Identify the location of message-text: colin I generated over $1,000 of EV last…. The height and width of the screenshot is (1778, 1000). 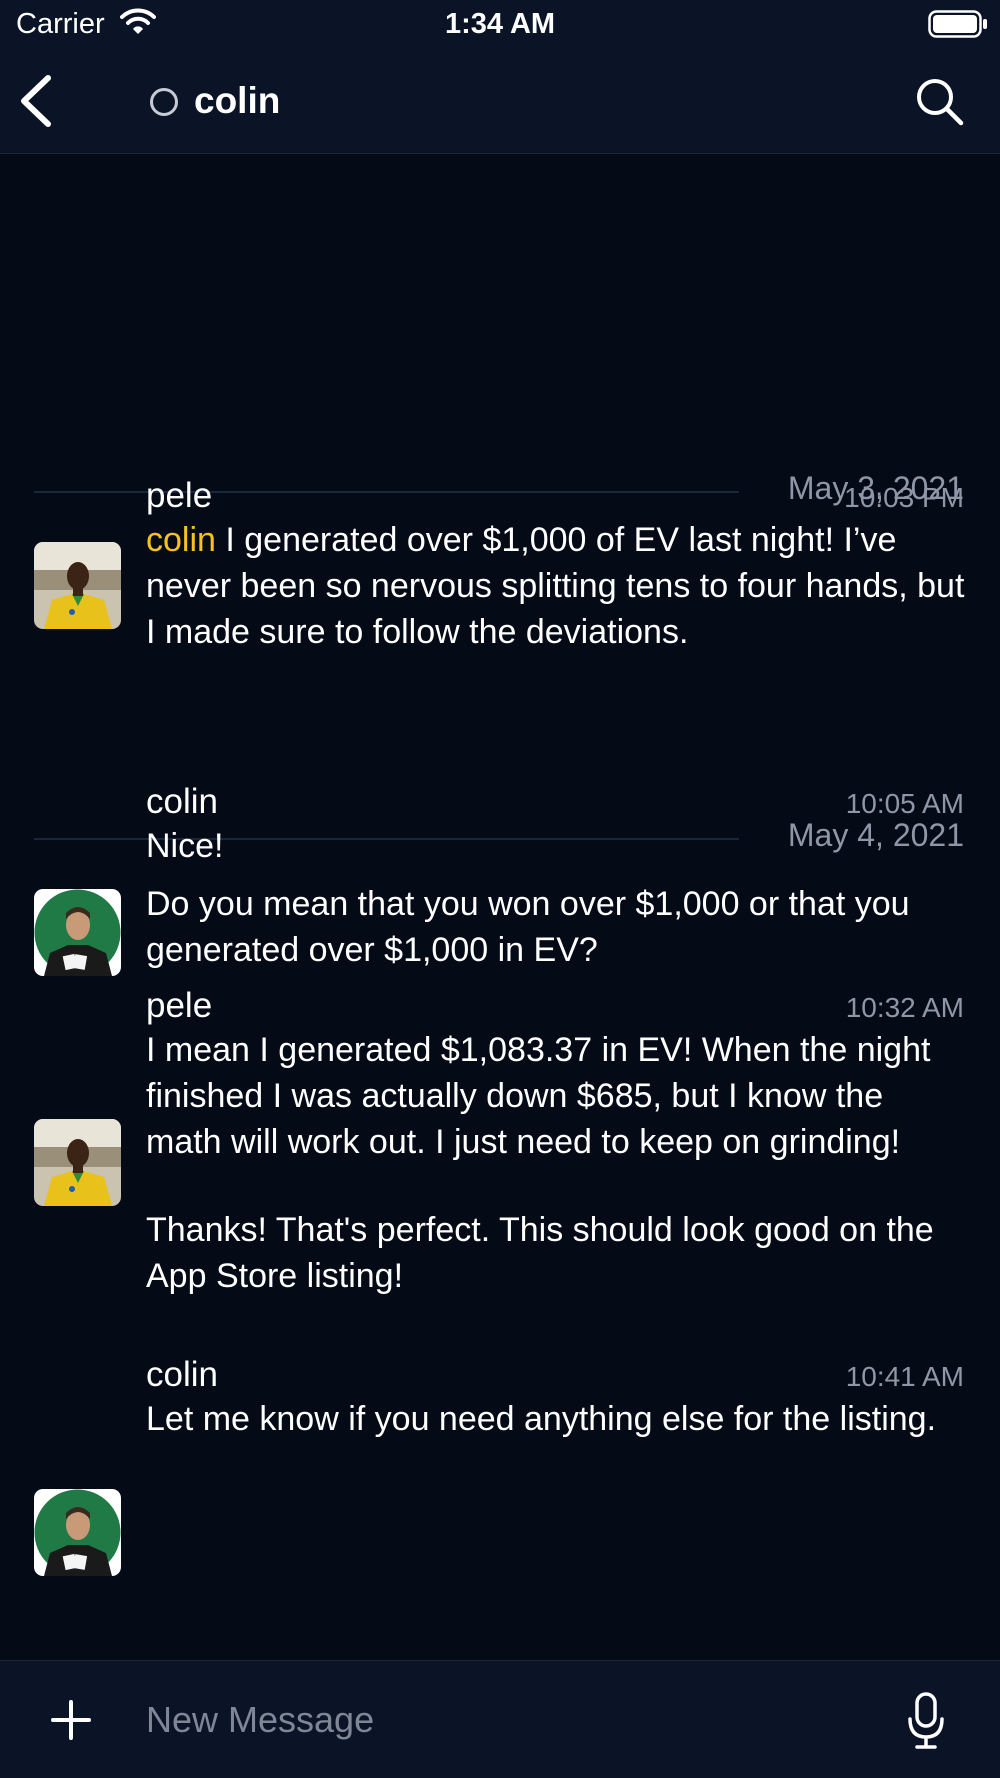
(556, 586).